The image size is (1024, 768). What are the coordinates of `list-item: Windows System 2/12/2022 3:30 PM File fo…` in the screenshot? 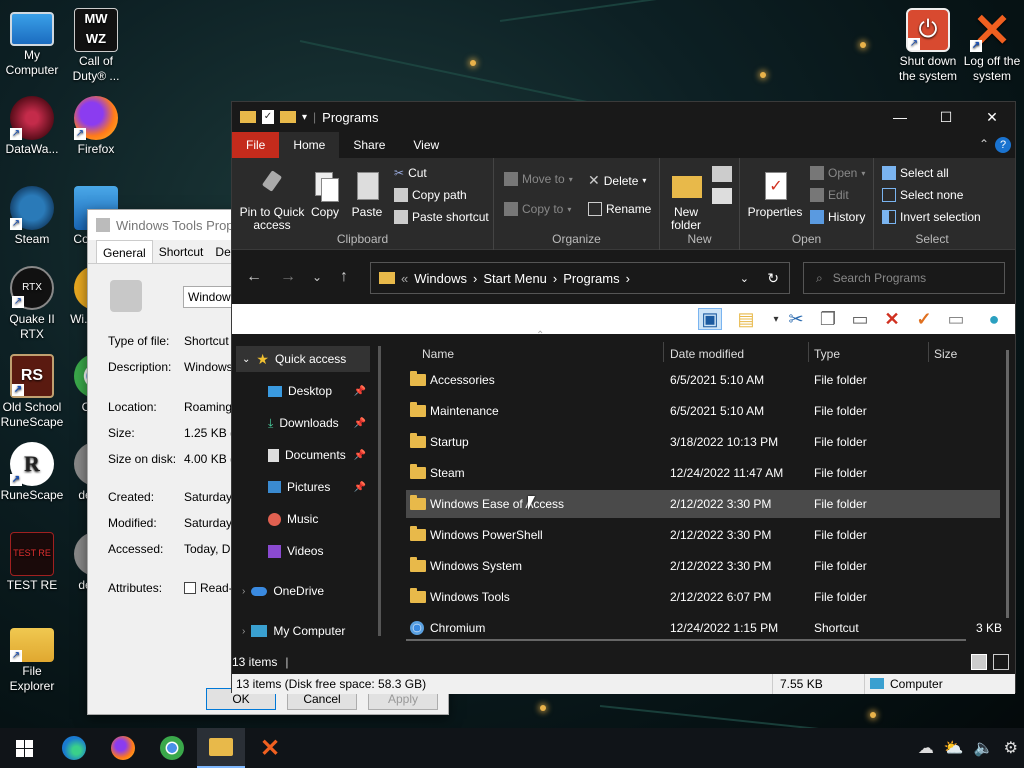 It's located at (703, 566).